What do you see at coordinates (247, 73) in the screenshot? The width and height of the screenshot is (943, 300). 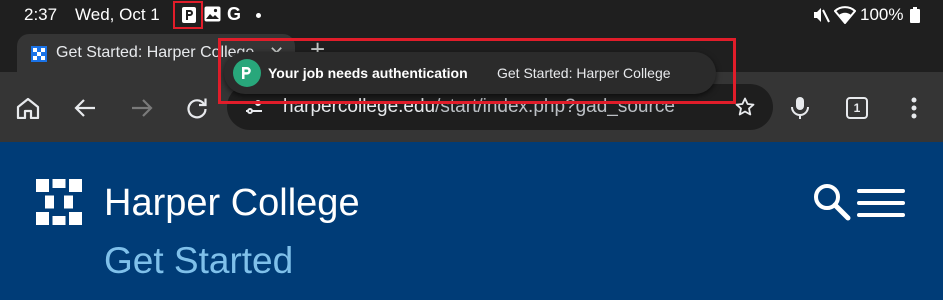 I see `papercut-app-icon` at bounding box center [247, 73].